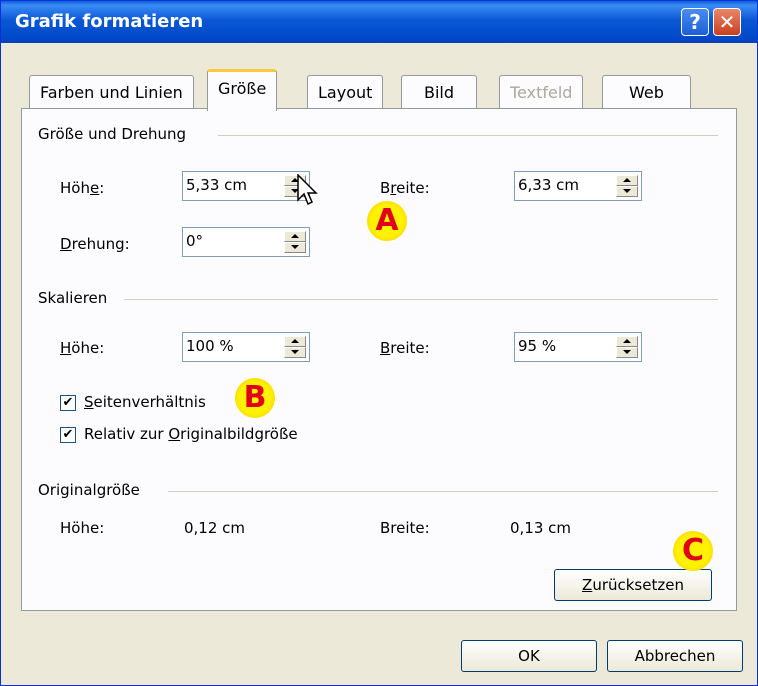 The height and width of the screenshot is (686, 758). I want to click on height-spinner: 5,33 cm, so click(246, 186).